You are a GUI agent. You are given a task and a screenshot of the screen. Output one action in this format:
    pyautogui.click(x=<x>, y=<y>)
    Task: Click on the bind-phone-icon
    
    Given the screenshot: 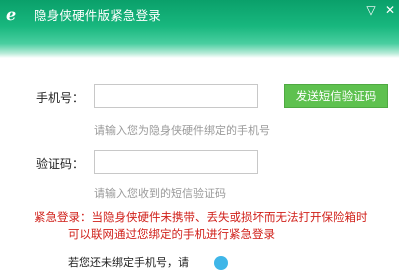 What is the action you would take?
    pyautogui.click(x=221, y=263)
    